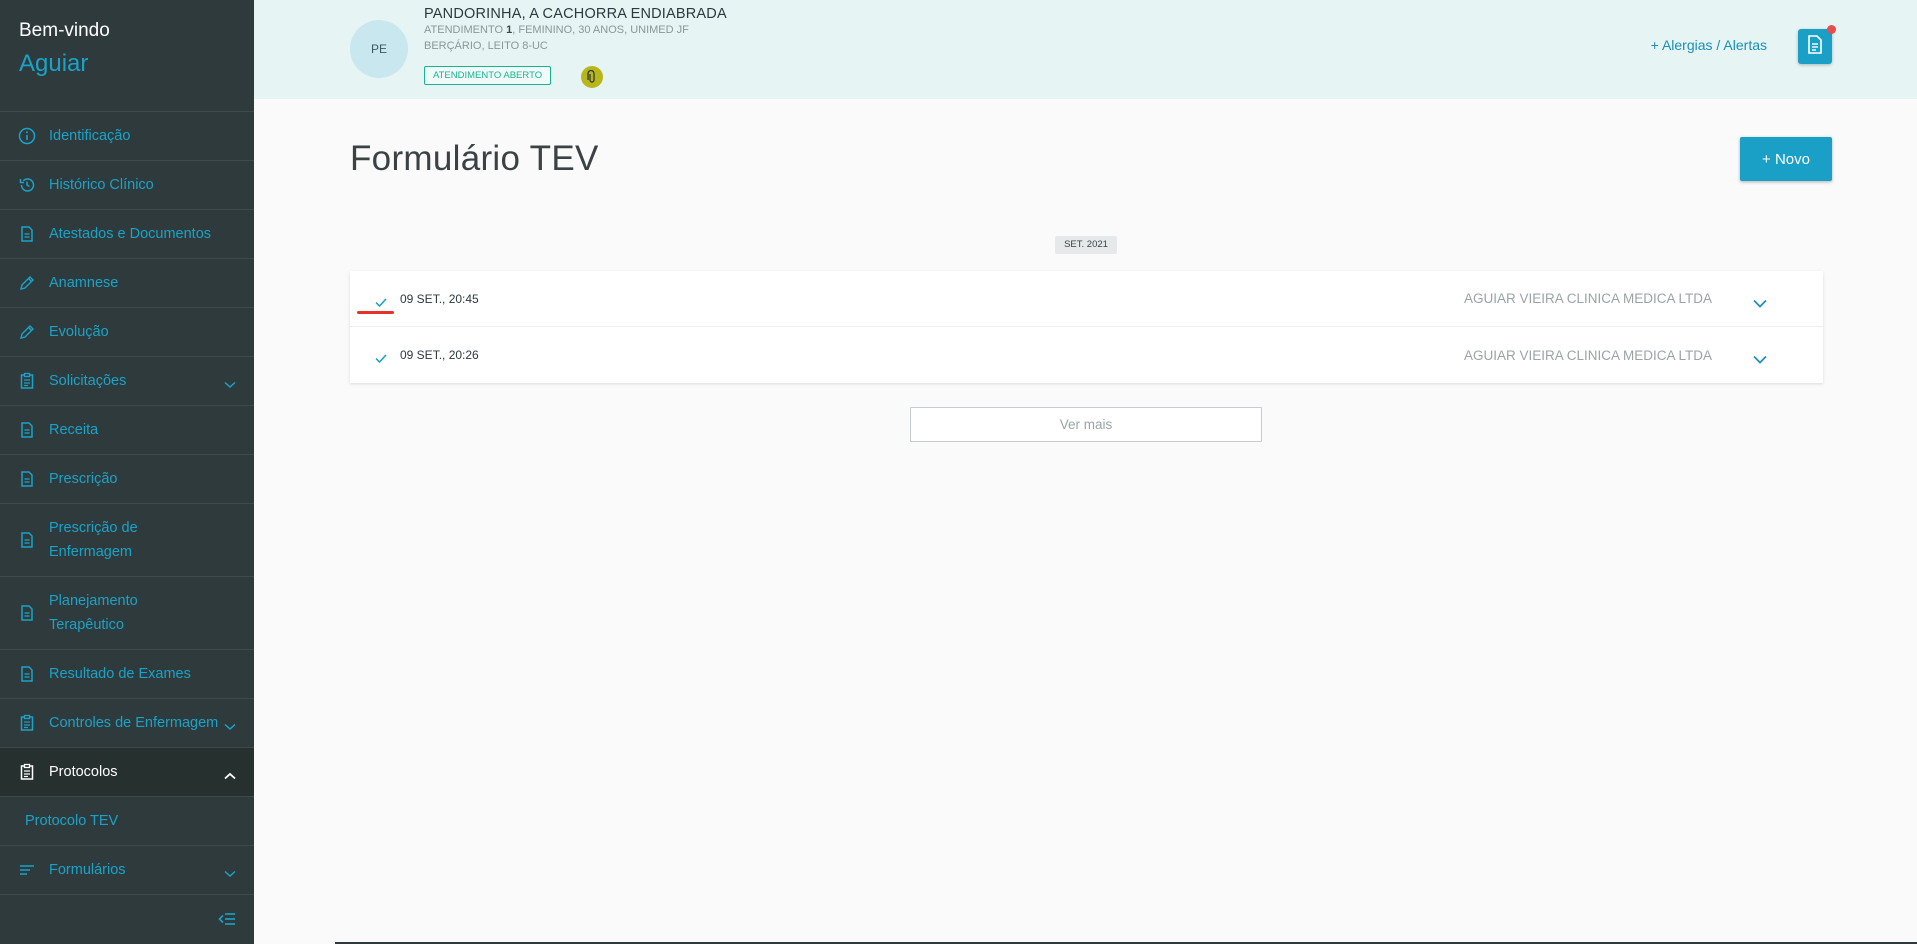 The height and width of the screenshot is (944, 1917). I want to click on sidebar-item-label: Solicitações, so click(88, 381).